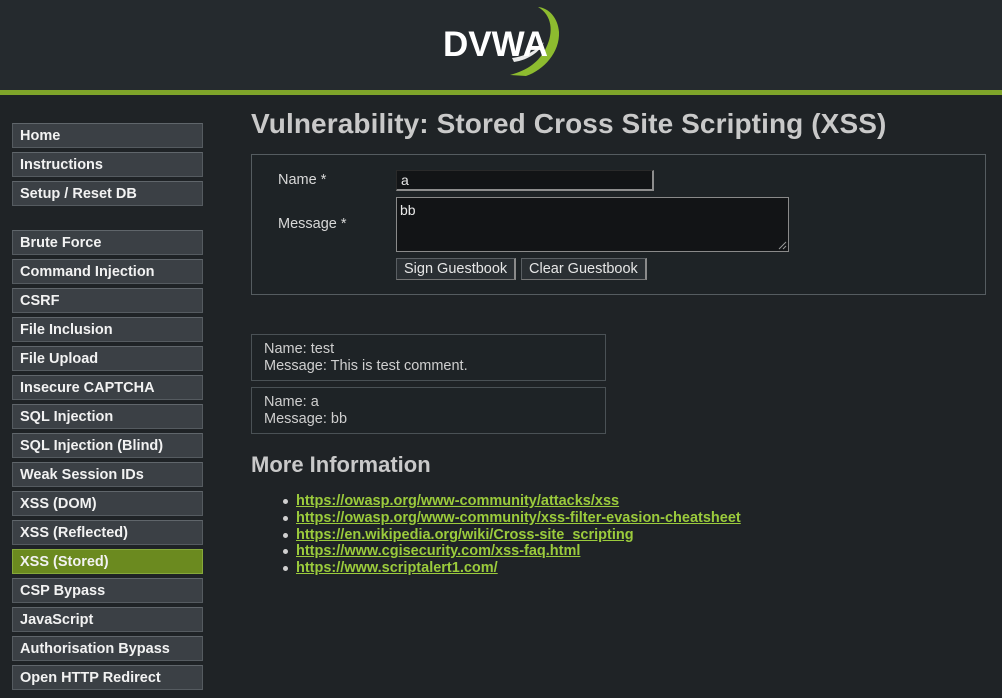 The width and height of the screenshot is (1002, 698). I want to click on sidebar-item-file-inclusion: File Inclusion, so click(107, 329).